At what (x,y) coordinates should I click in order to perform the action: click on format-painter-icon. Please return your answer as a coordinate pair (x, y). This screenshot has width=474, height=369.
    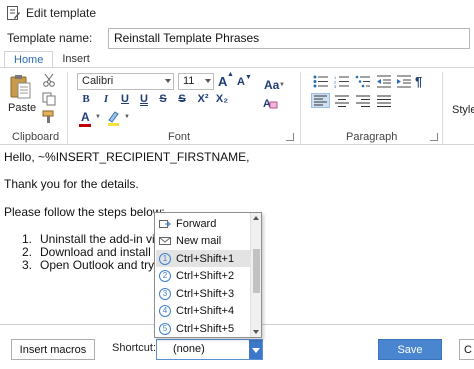
    Looking at the image, I should click on (49, 117).